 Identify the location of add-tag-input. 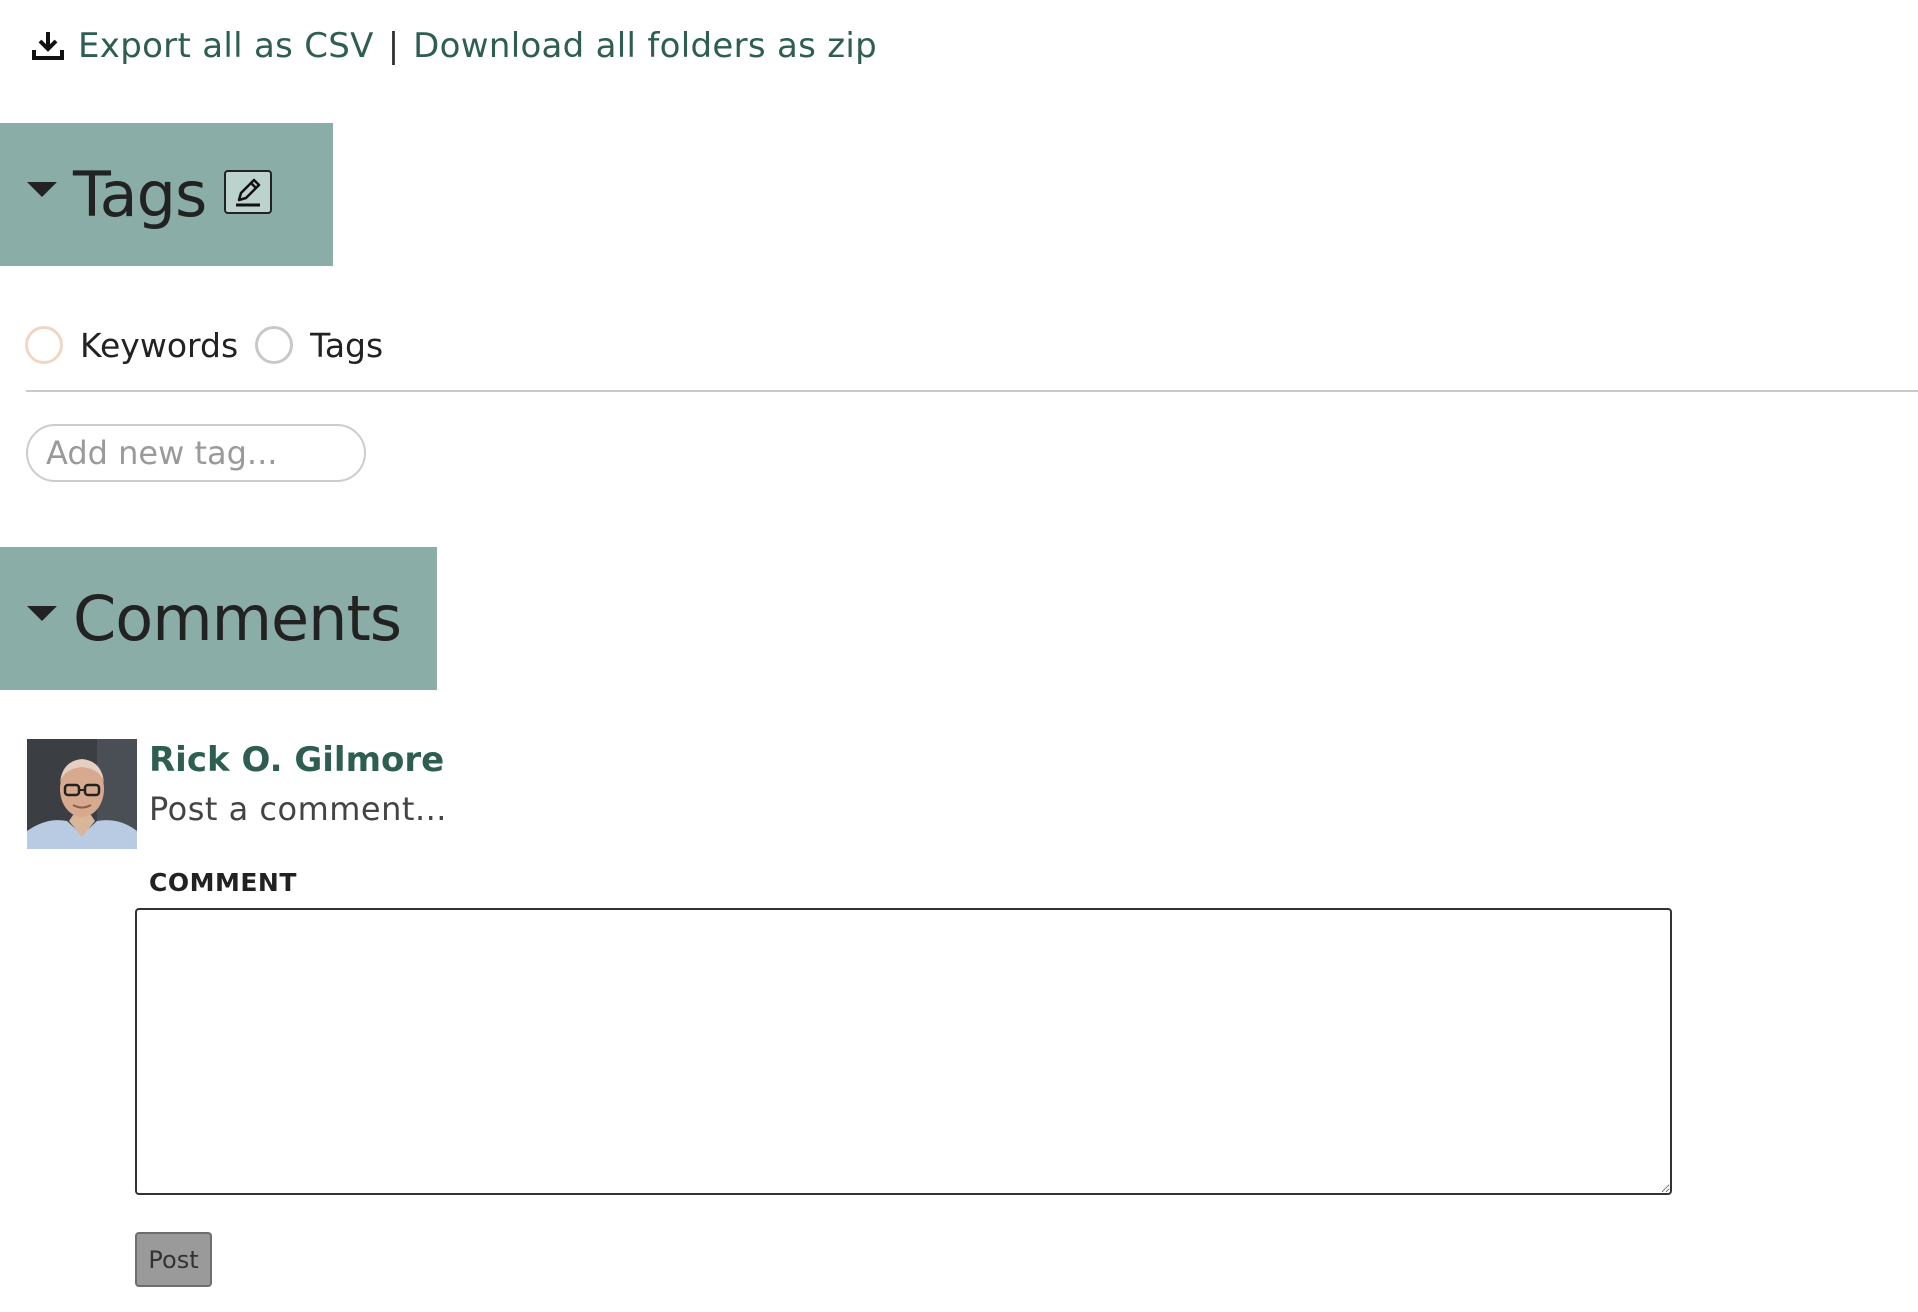
(196, 453).